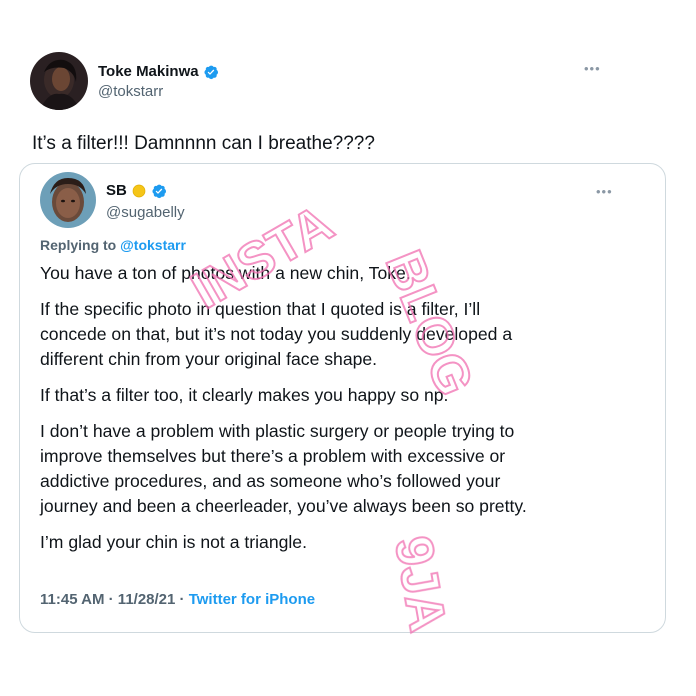  I want to click on author-handle: @tokstarr, so click(130, 91).